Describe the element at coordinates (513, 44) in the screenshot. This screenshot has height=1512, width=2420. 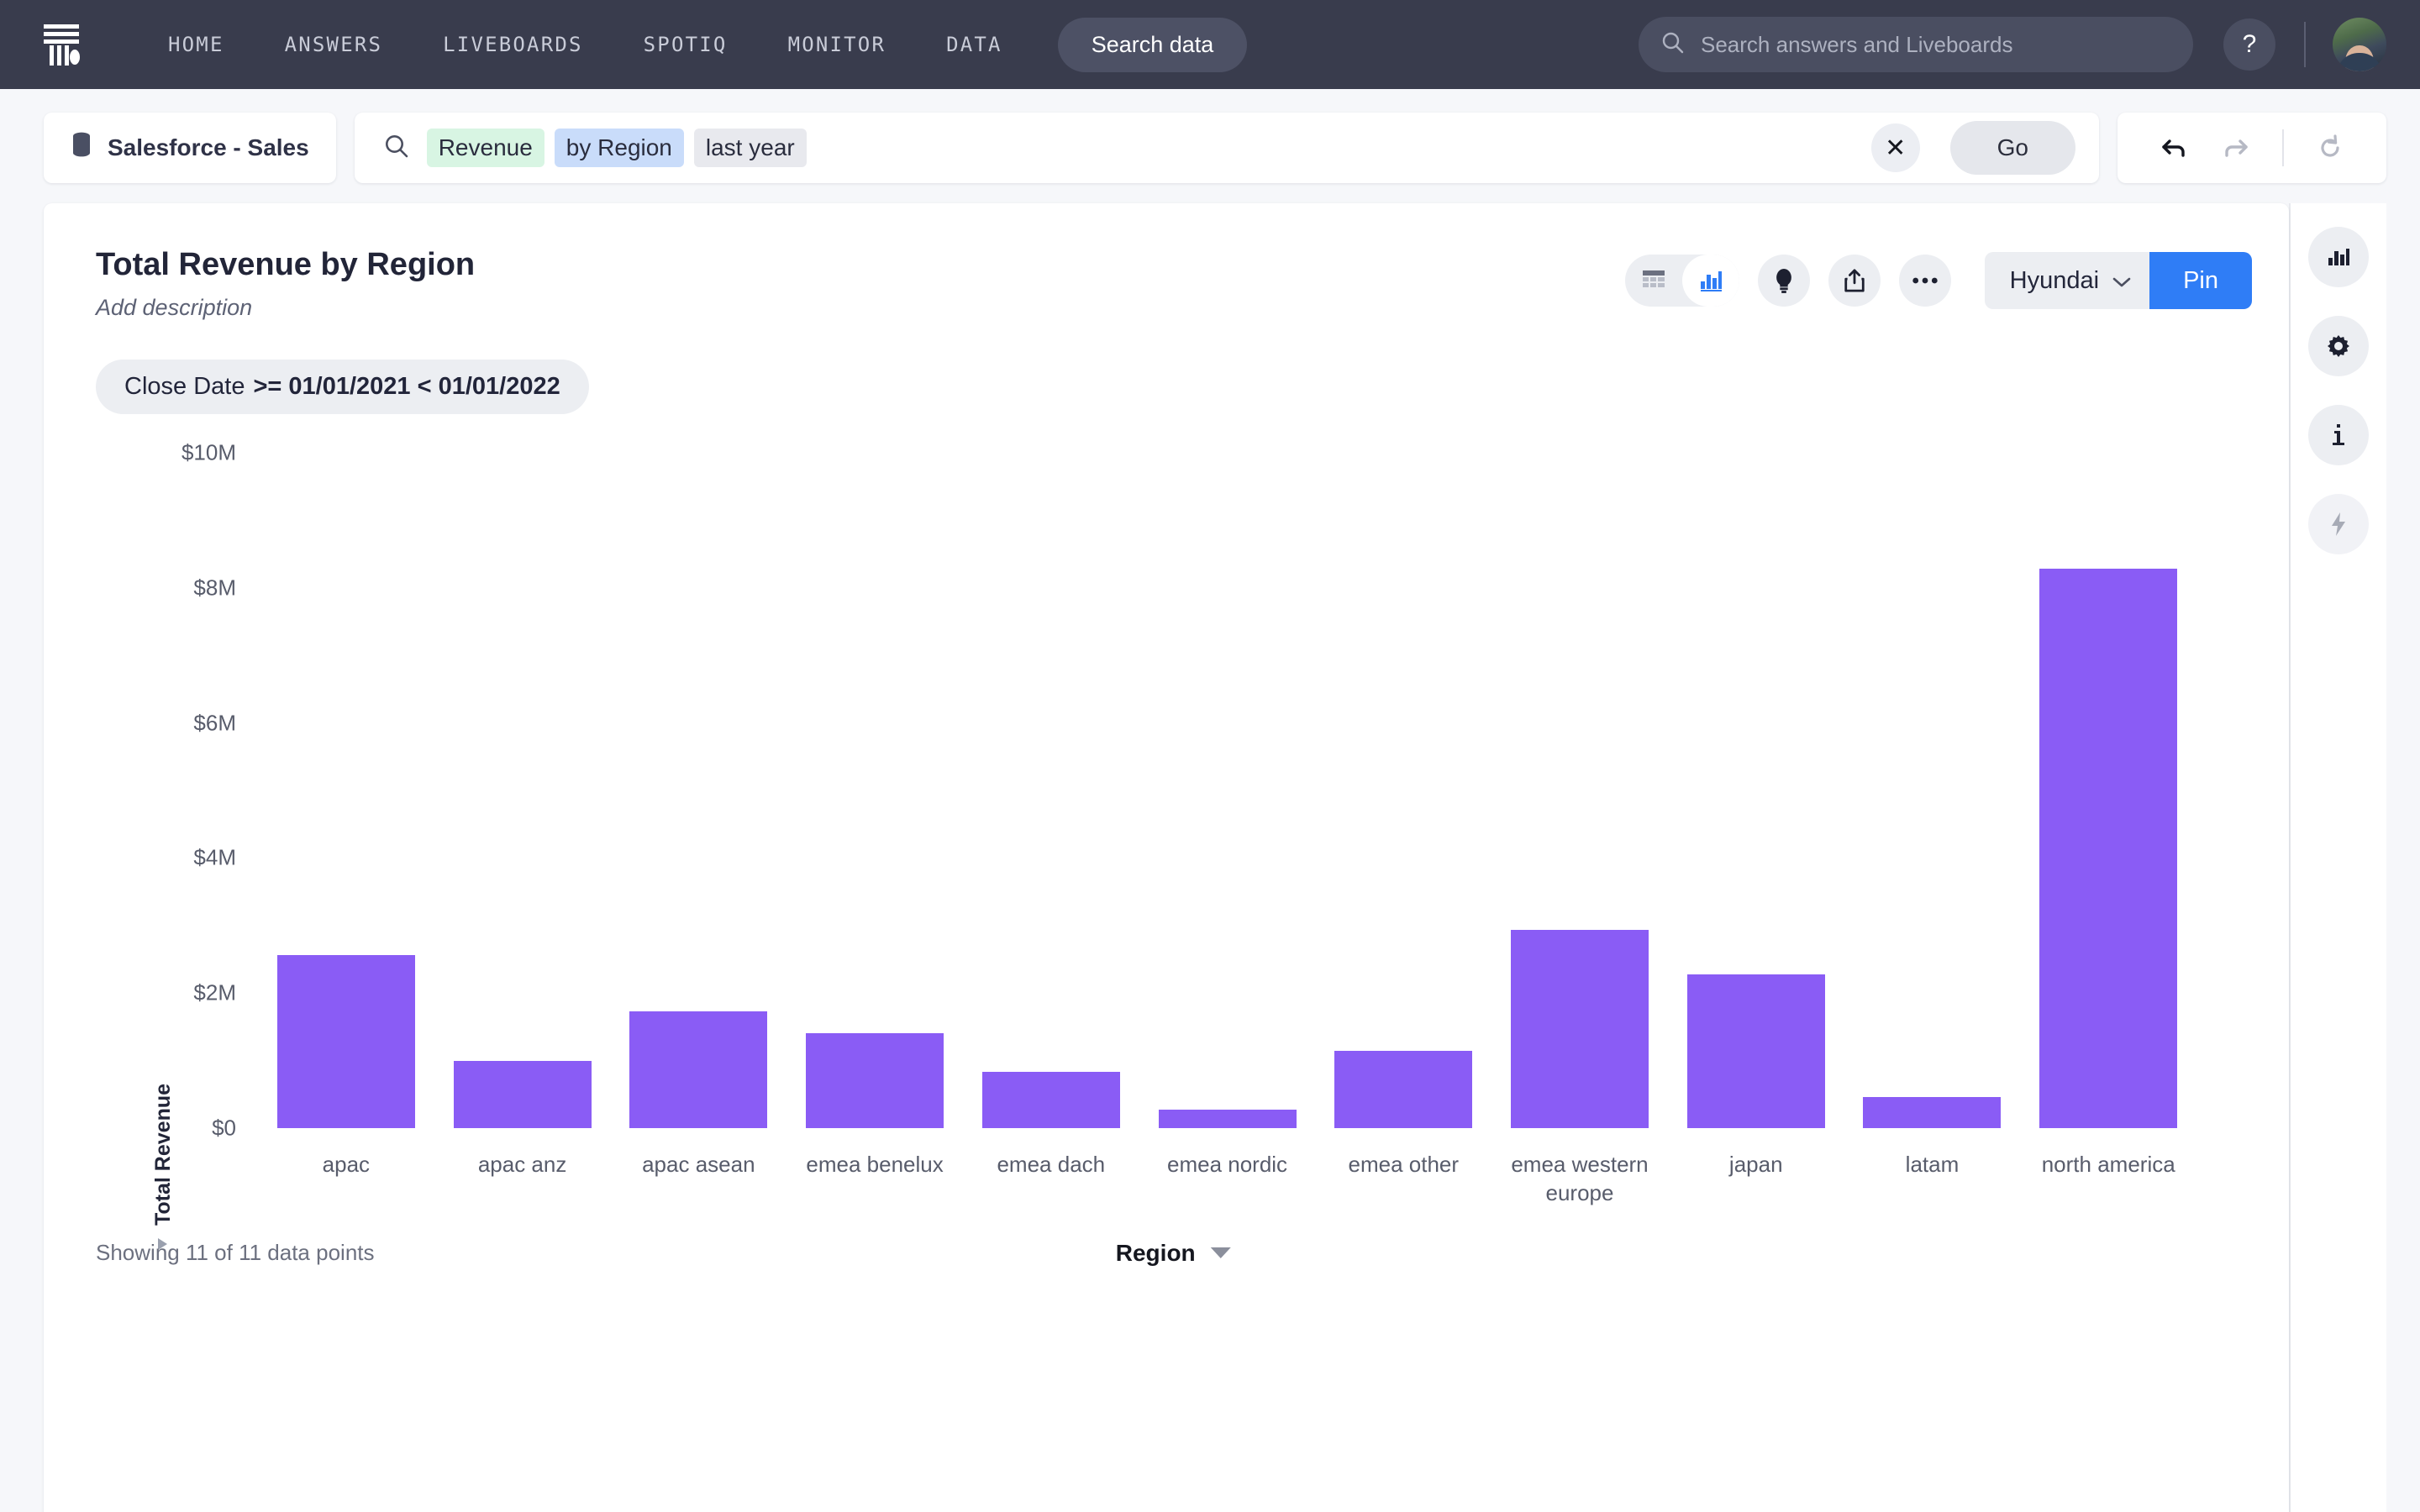
I see `nav-item-liveboards: LIVEBOARDS` at that location.